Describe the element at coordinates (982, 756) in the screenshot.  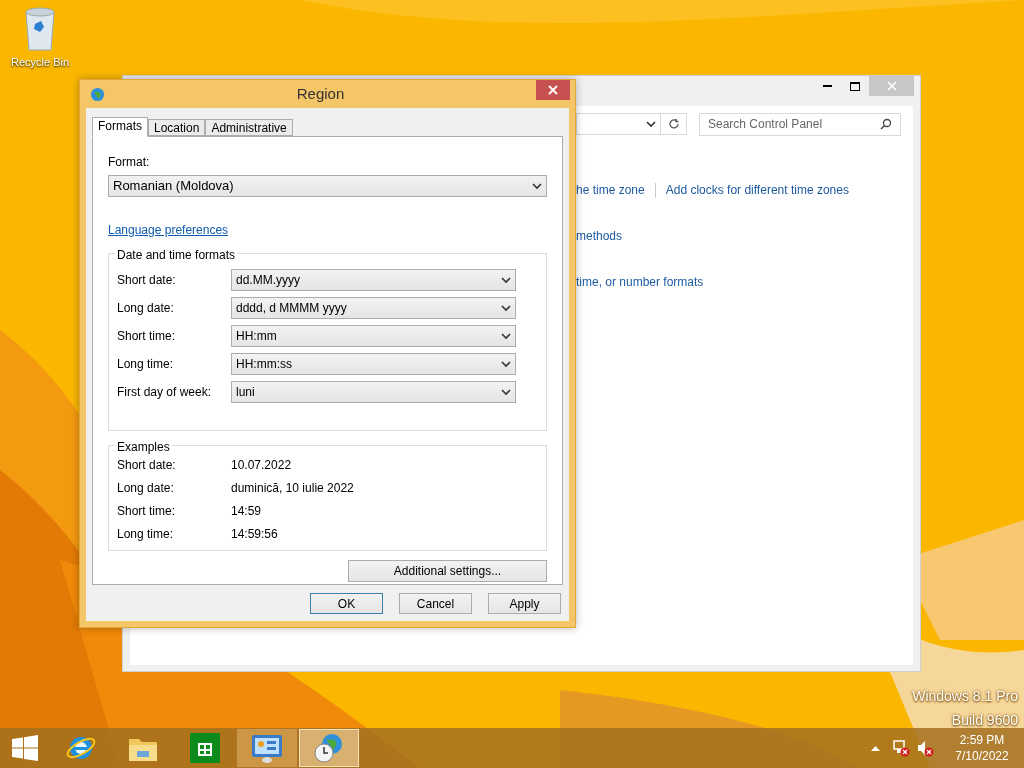
I see `clock-date: 7/10/2022` at that location.